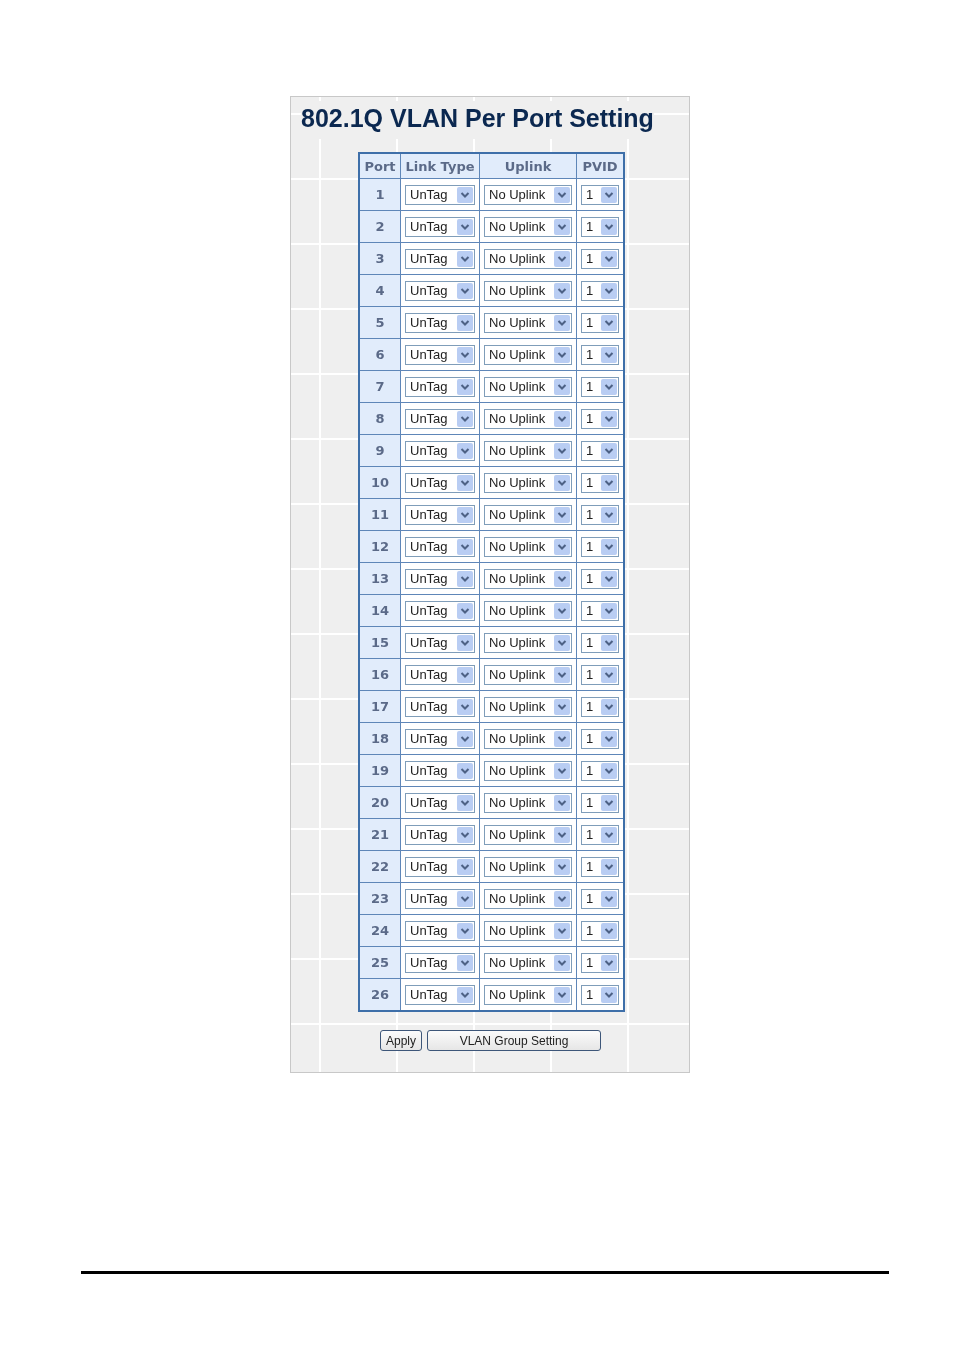 The image size is (954, 1350). What do you see at coordinates (380, 930) in the screenshot?
I see `port-number: 24` at bounding box center [380, 930].